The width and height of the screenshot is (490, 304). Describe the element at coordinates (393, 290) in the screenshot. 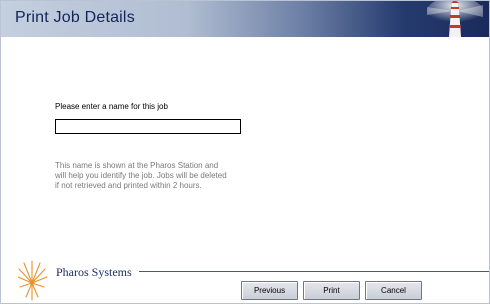

I see `cancel-button: Cancel` at that location.